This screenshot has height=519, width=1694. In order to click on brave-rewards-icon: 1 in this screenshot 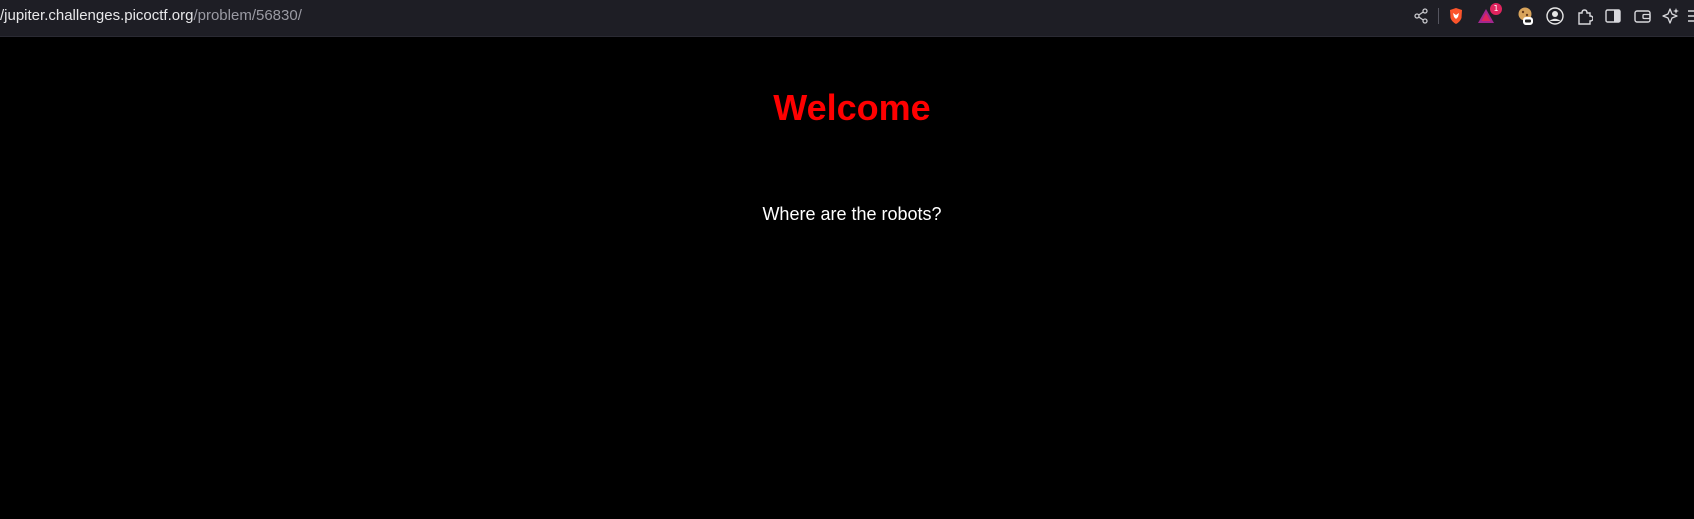, I will do `click(1488, 15)`.